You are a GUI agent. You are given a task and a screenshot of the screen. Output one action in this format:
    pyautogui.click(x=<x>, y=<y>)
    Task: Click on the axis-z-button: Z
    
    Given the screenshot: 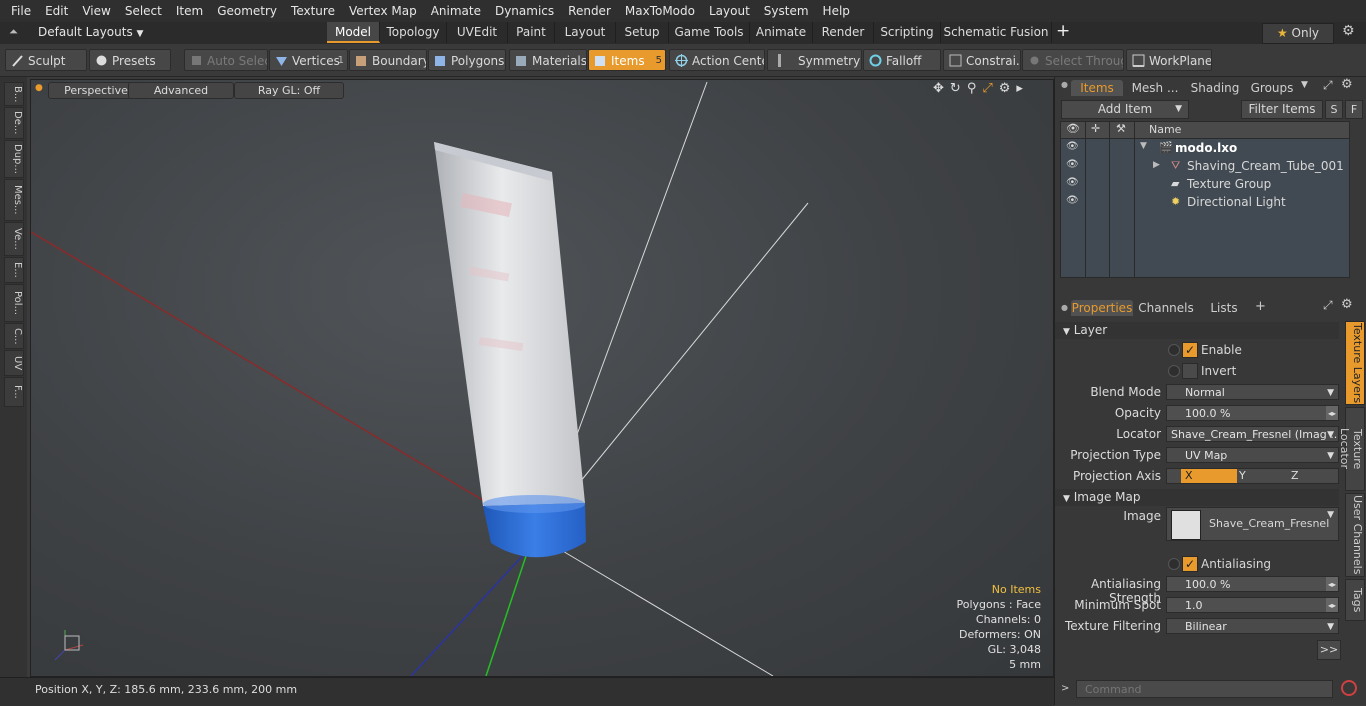 What is the action you would take?
    pyautogui.click(x=1314, y=476)
    